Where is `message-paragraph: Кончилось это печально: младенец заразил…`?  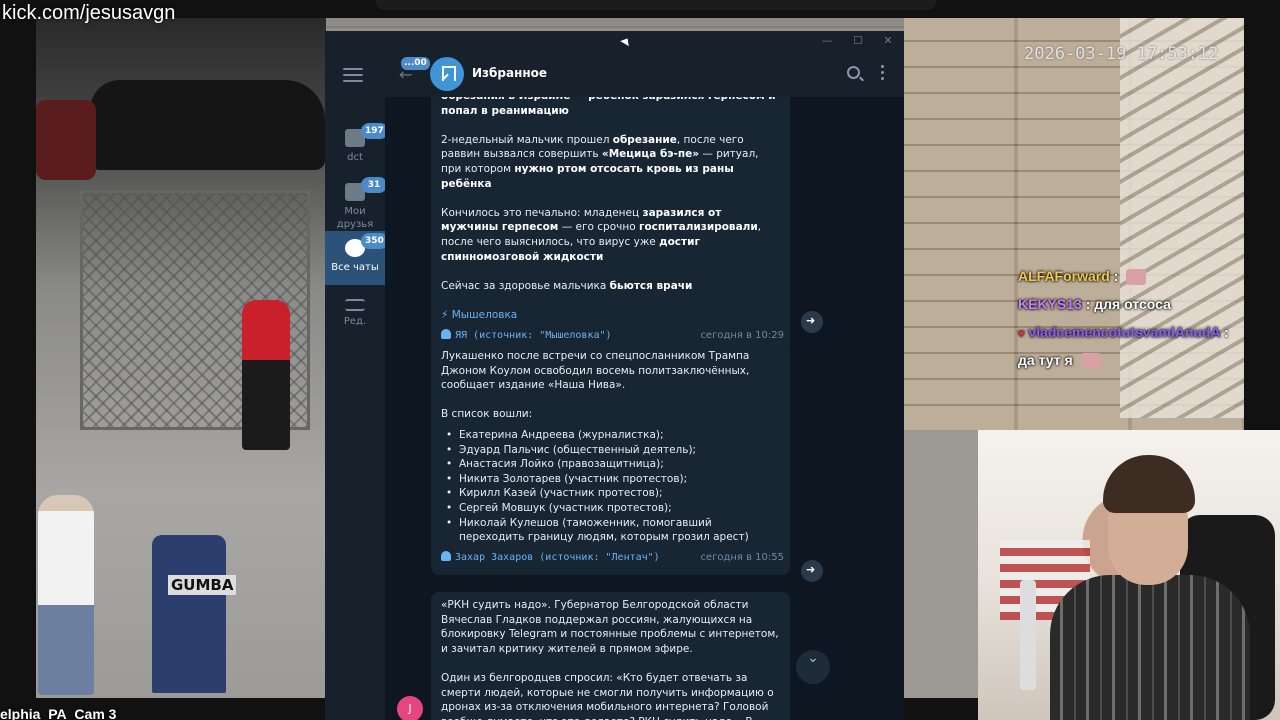
message-paragraph: Кончилось это печально: младенец заразил… is located at coordinates (601, 234).